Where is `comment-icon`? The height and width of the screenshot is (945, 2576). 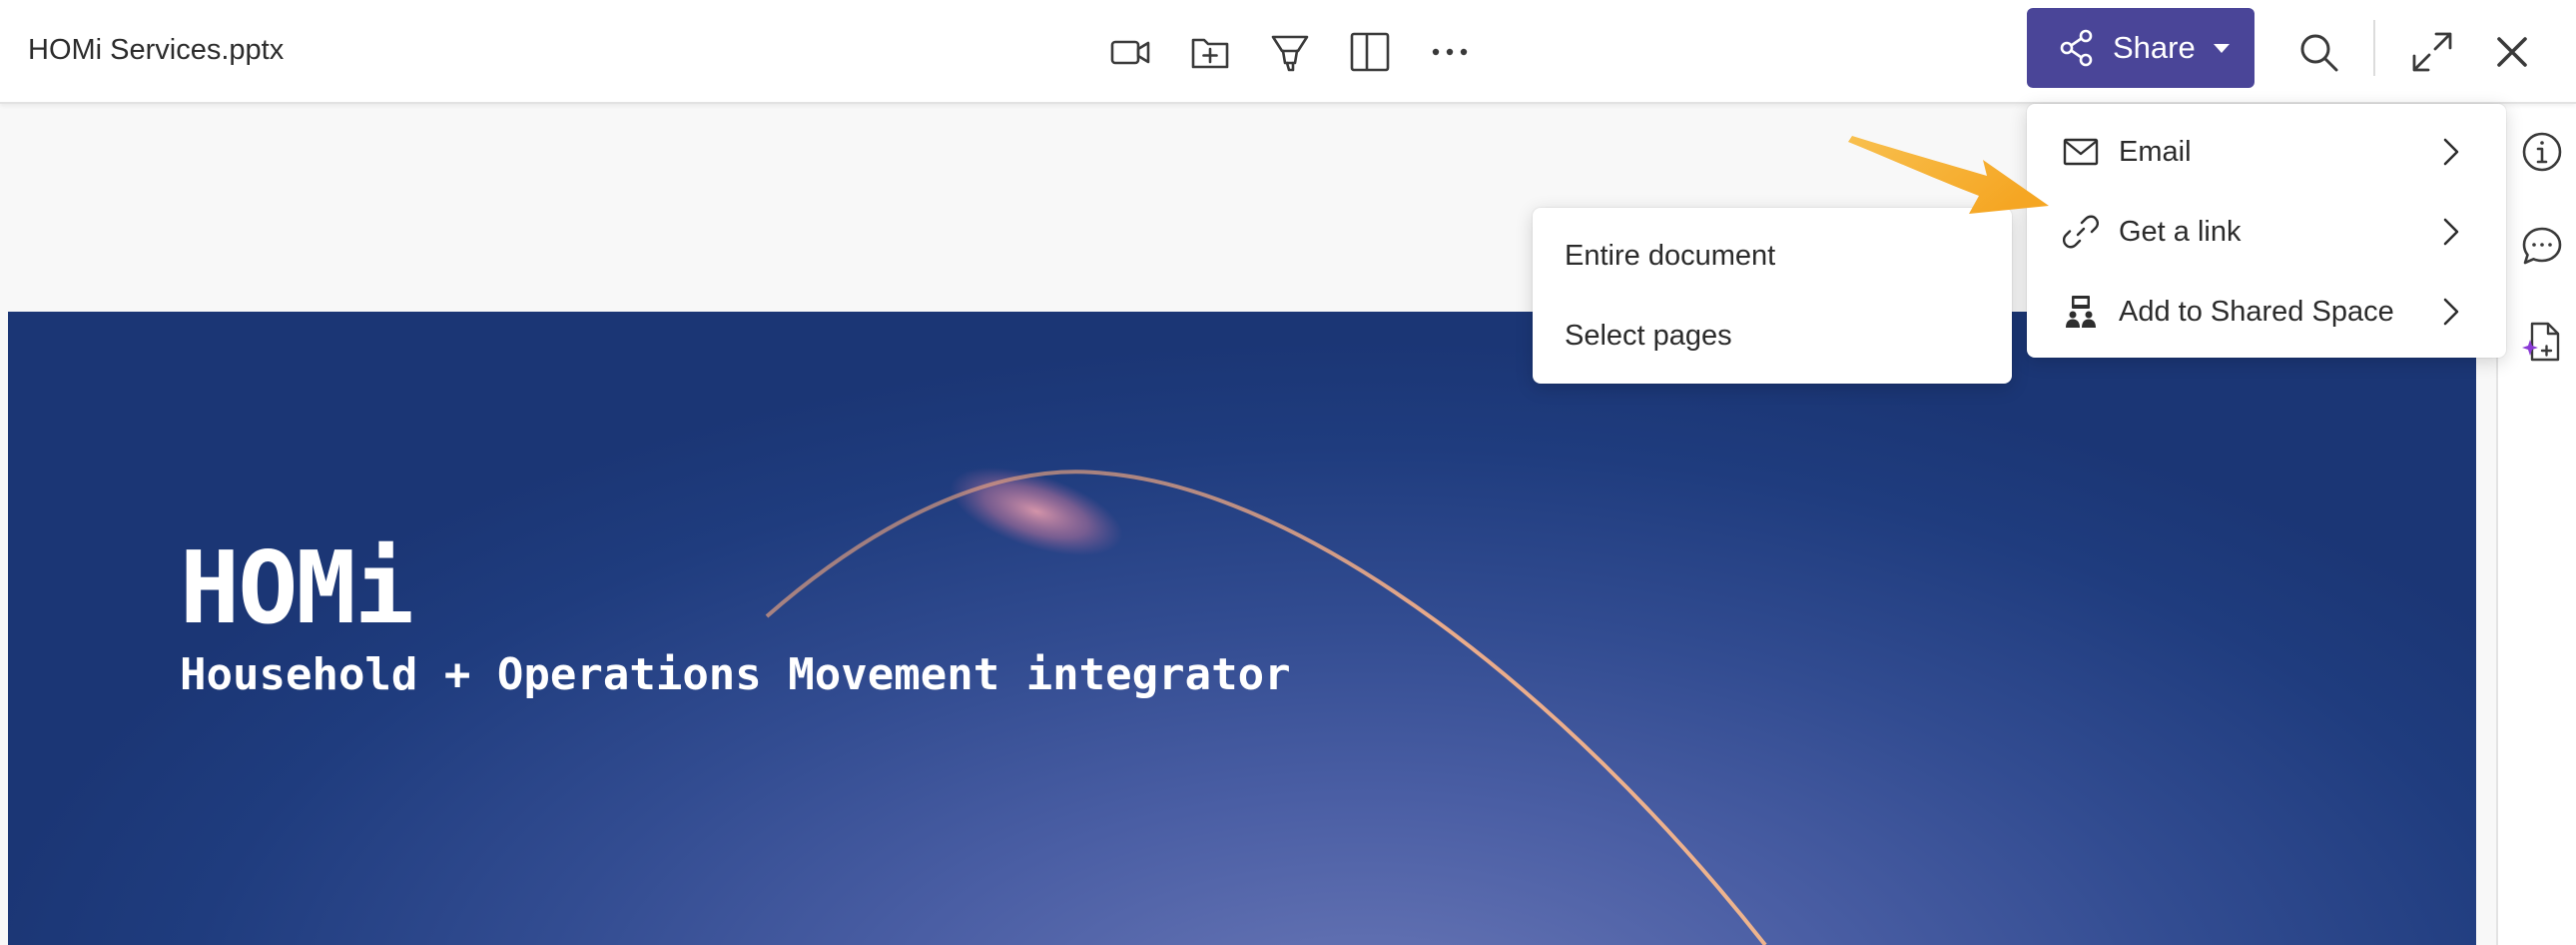 comment-icon is located at coordinates (2542, 246).